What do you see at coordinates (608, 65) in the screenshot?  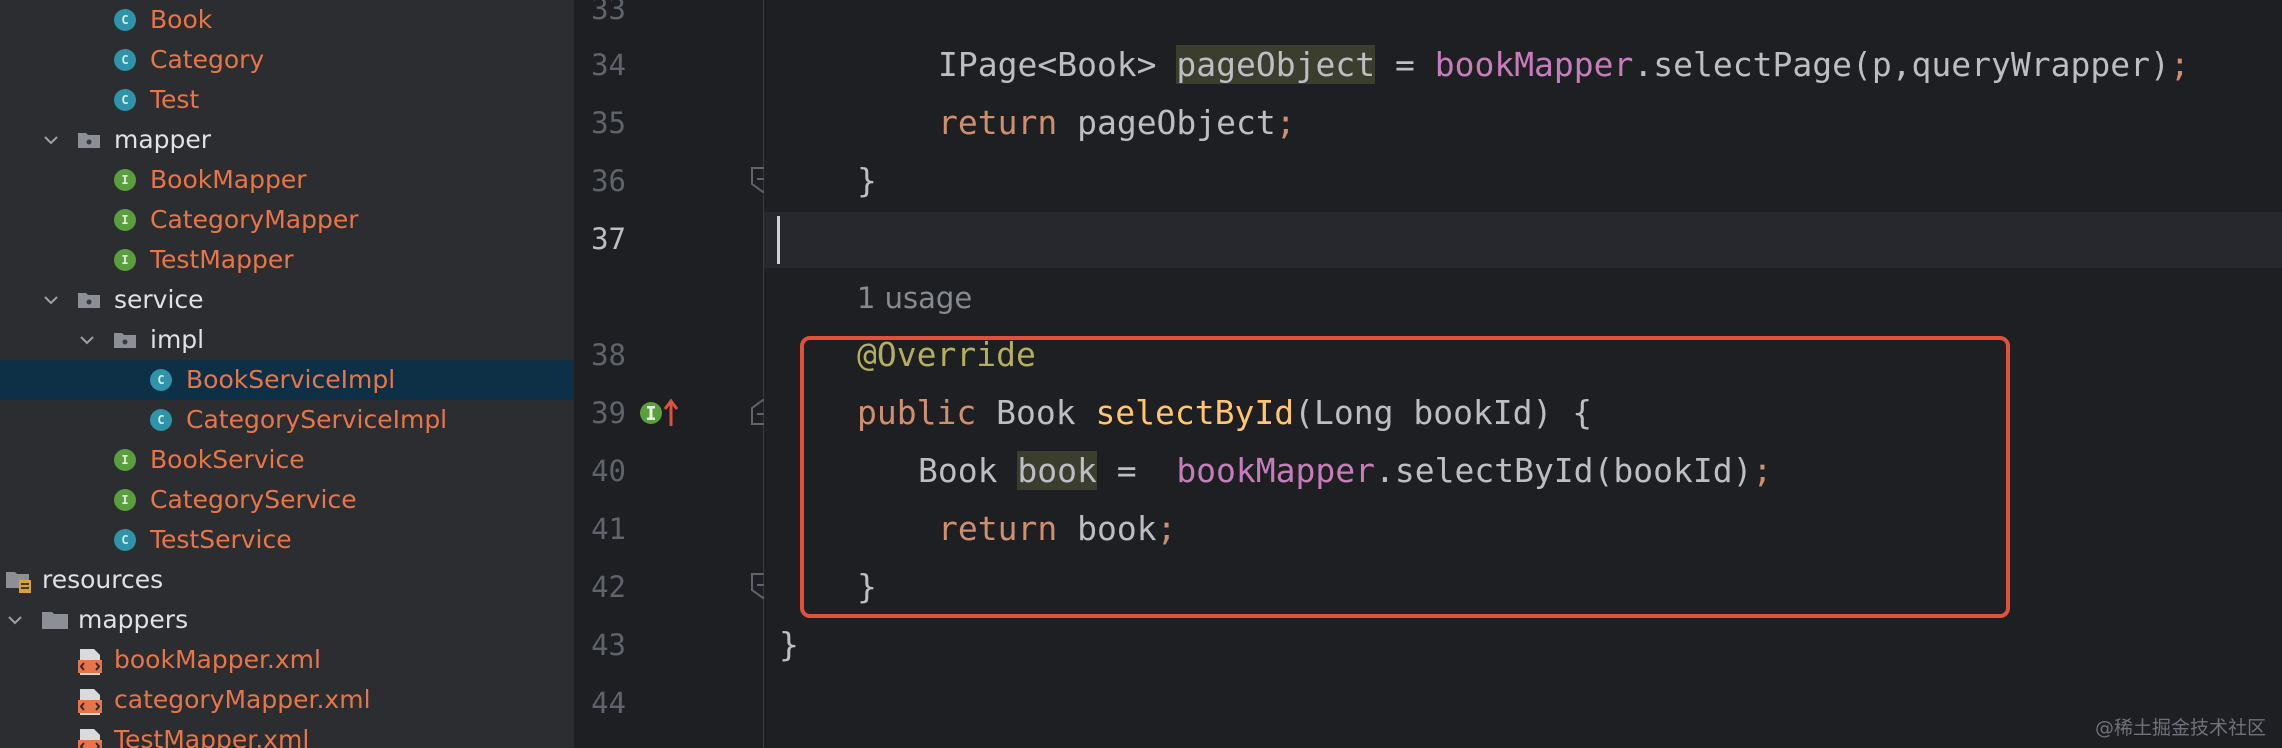 I see `line-number: 34` at bounding box center [608, 65].